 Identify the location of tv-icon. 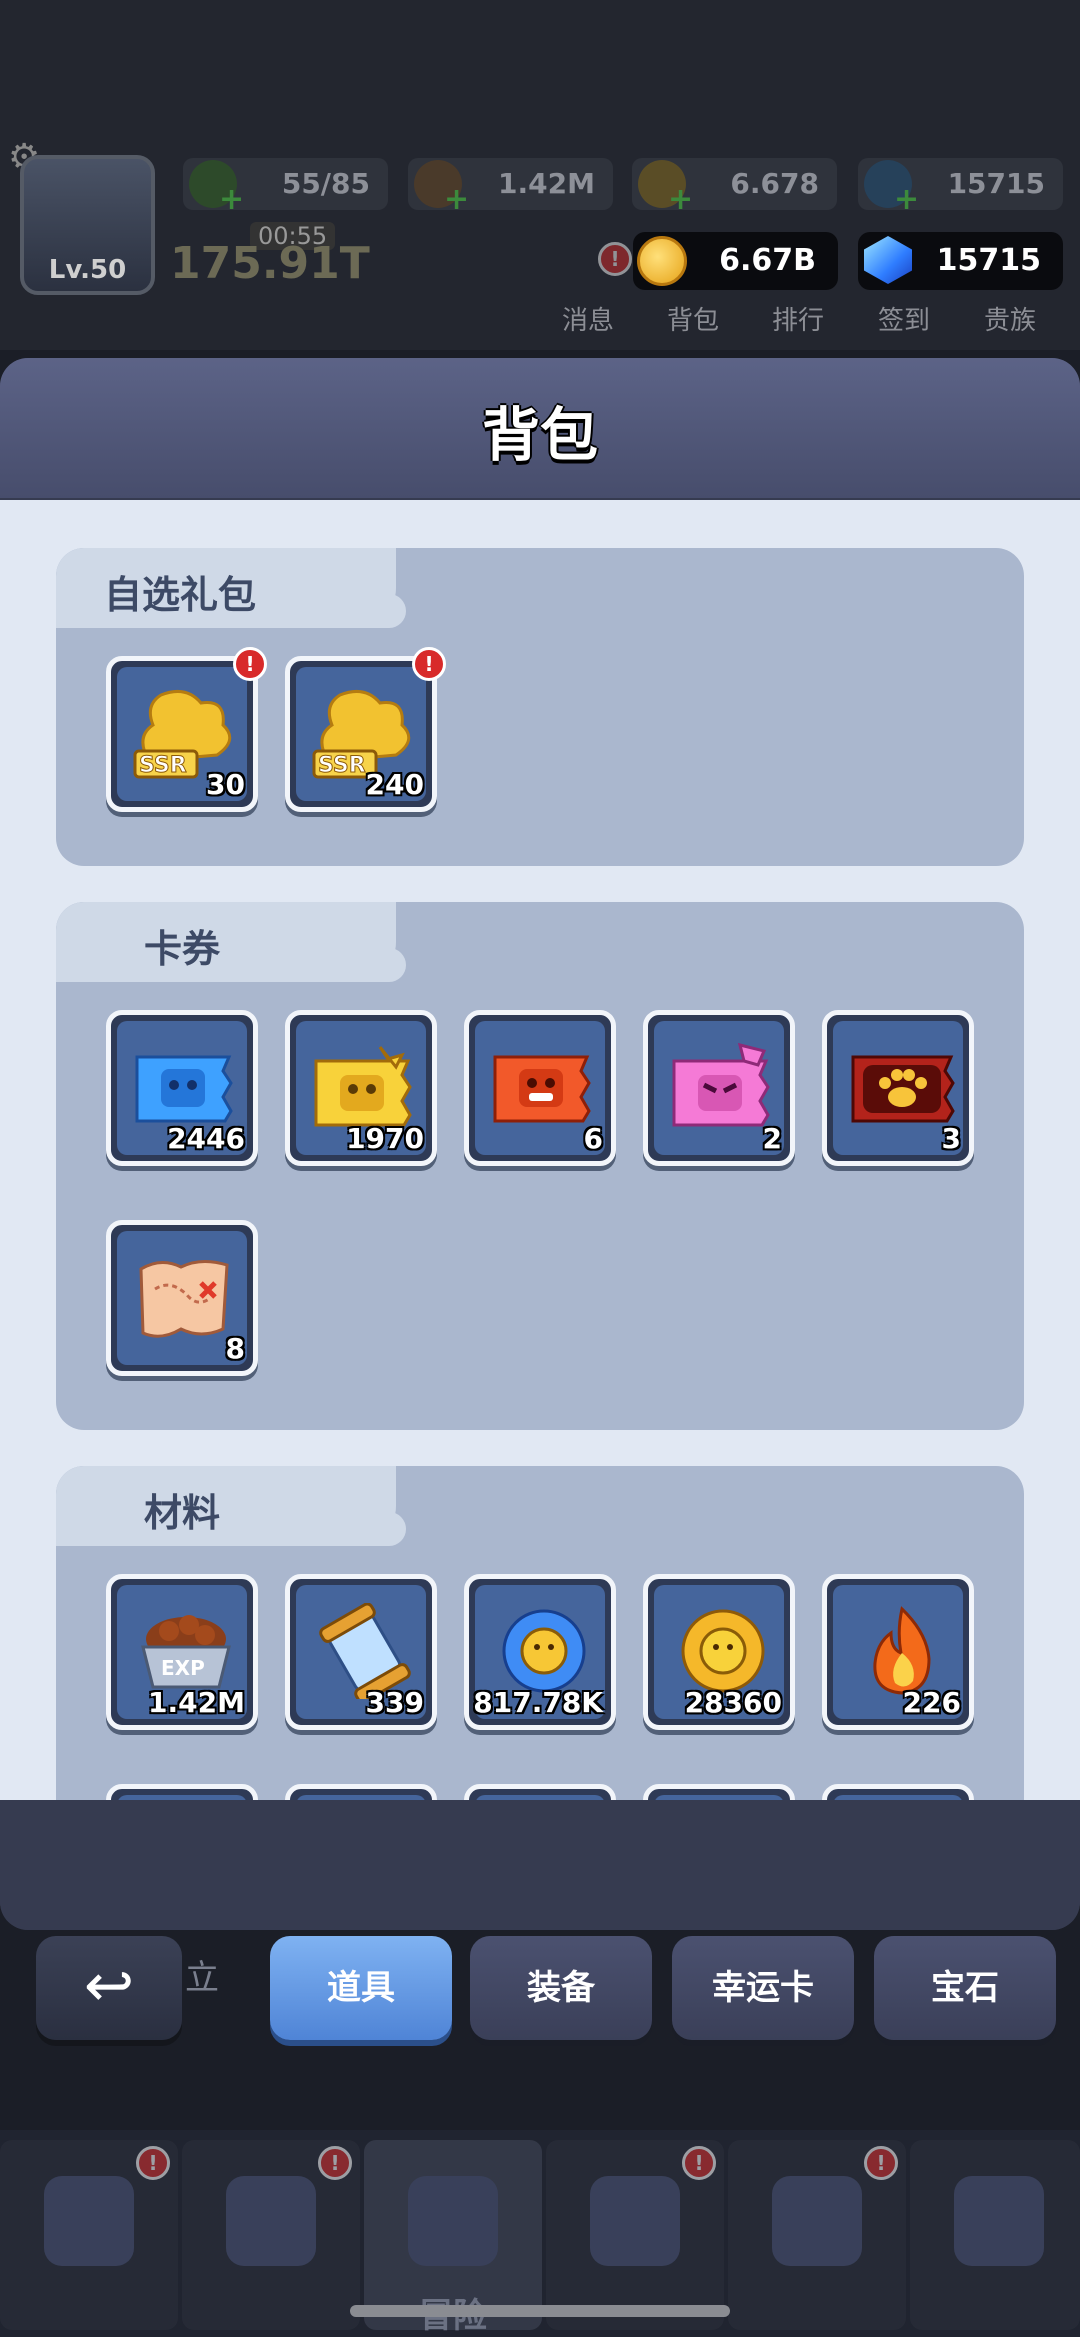
(89, 2221).